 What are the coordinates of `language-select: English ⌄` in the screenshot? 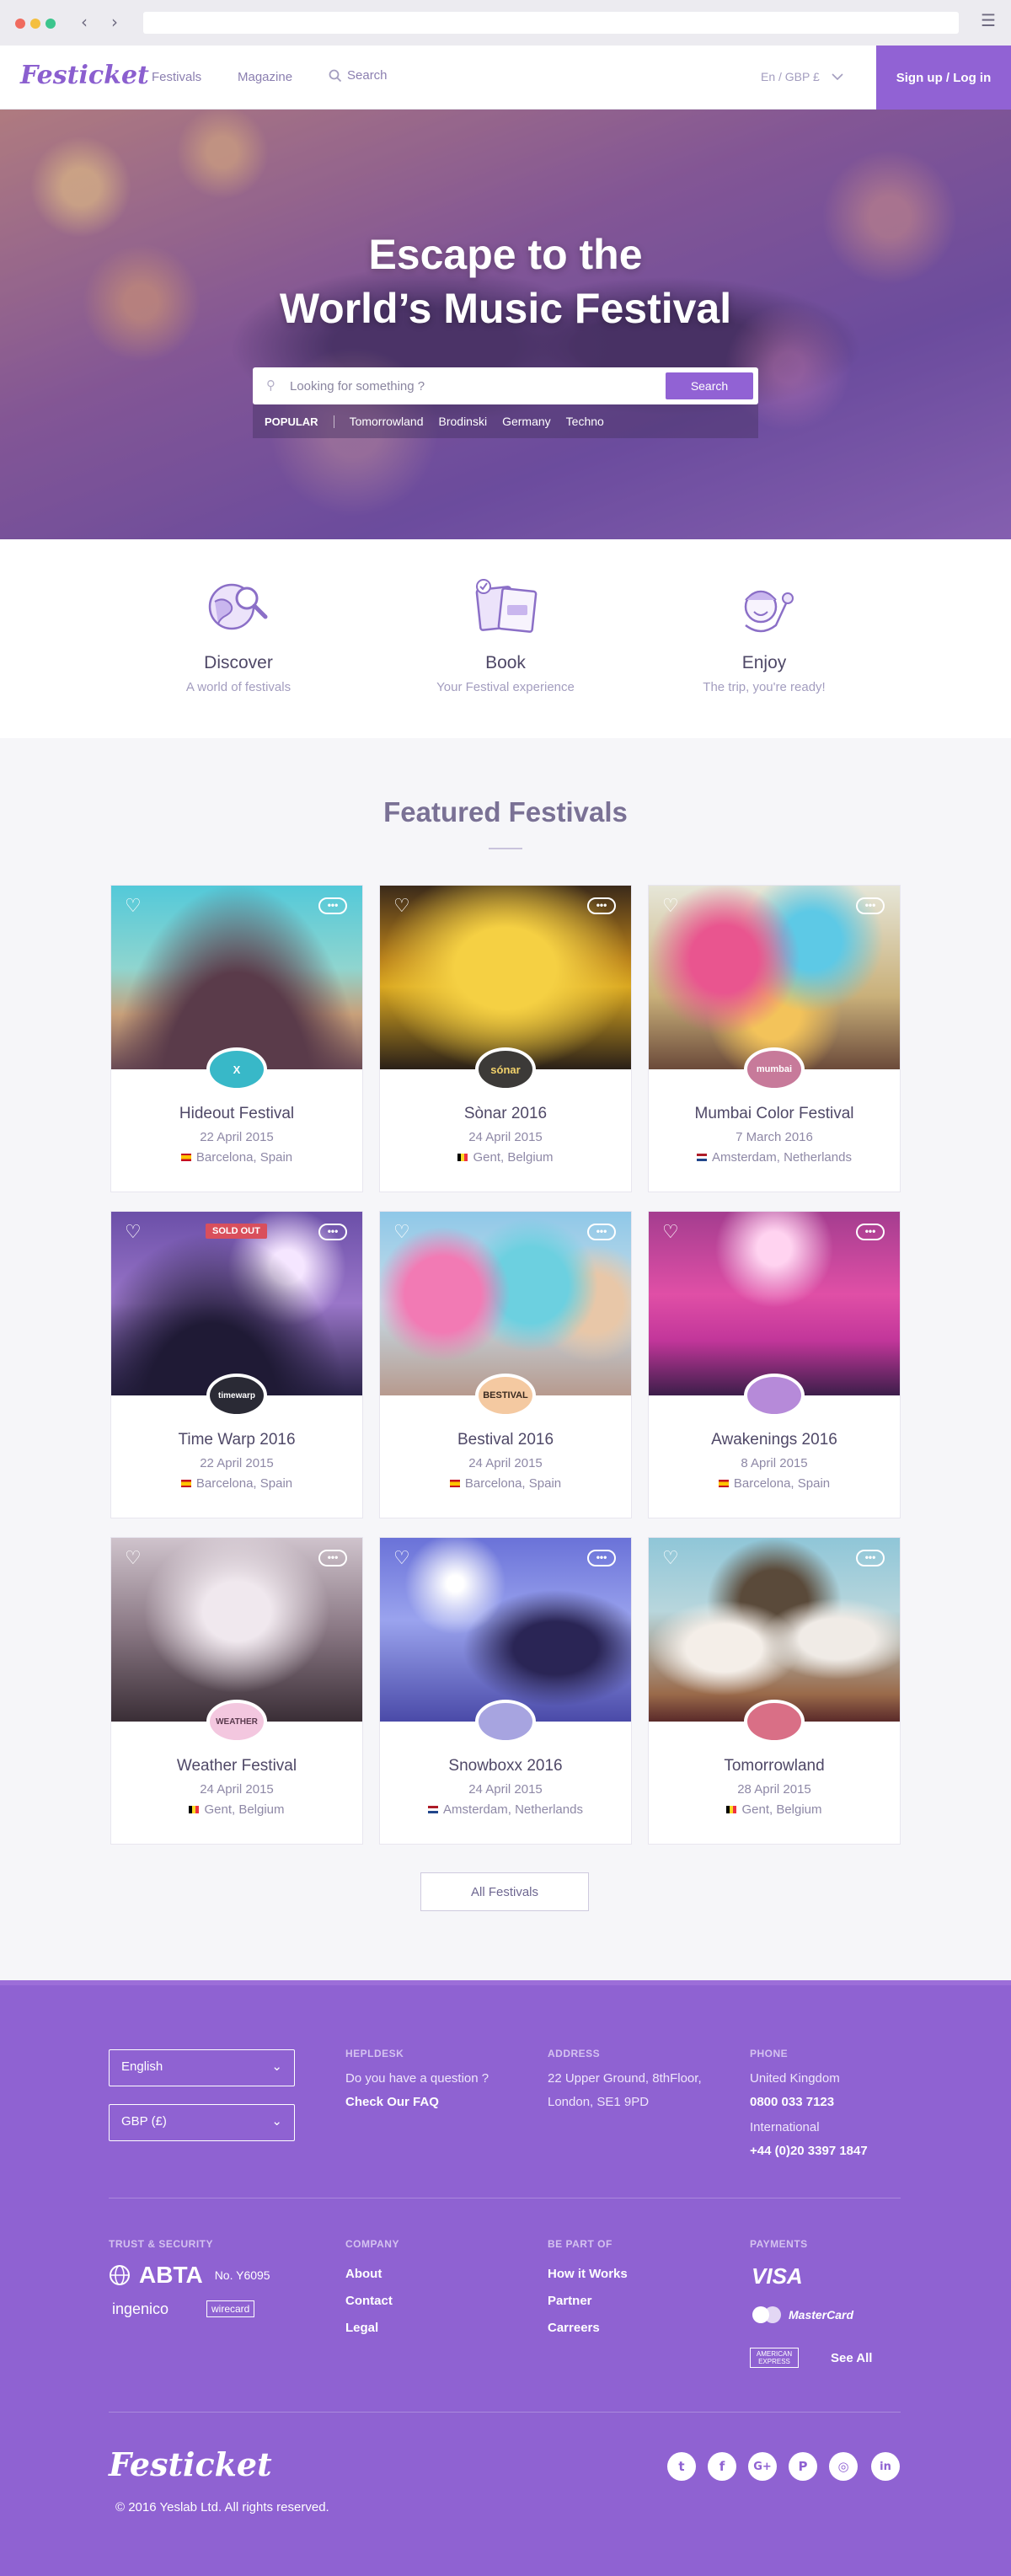 It's located at (202, 2067).